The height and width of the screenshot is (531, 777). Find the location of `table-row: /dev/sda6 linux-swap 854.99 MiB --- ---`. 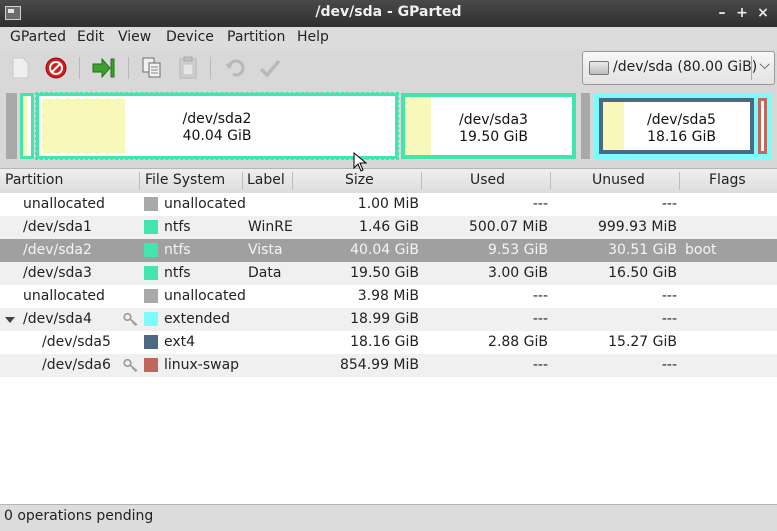

table-row: /dev/sda6 linux-swap 854.99 MiB --- --- is located at coordinates (388, 365).